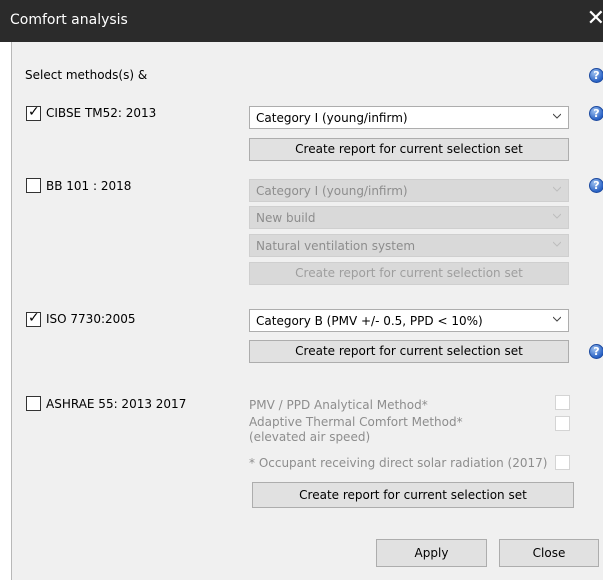  Describe the element at coordinates (33, 403) in the screenshot. I see `ashrae-checkbox` at that location.